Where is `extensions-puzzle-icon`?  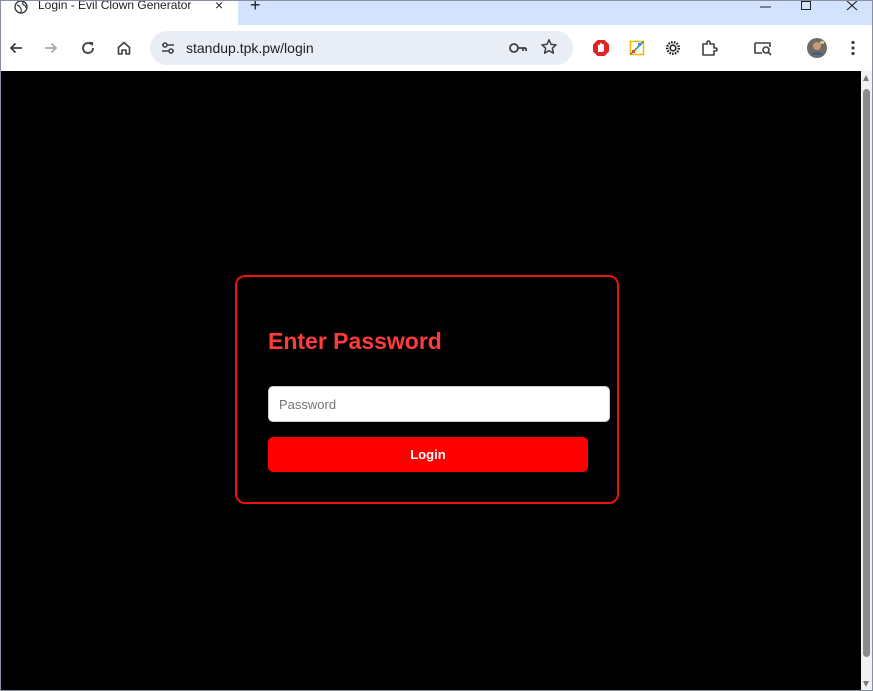
extensions-puzzle-icon is located at coordinates (710, 48).